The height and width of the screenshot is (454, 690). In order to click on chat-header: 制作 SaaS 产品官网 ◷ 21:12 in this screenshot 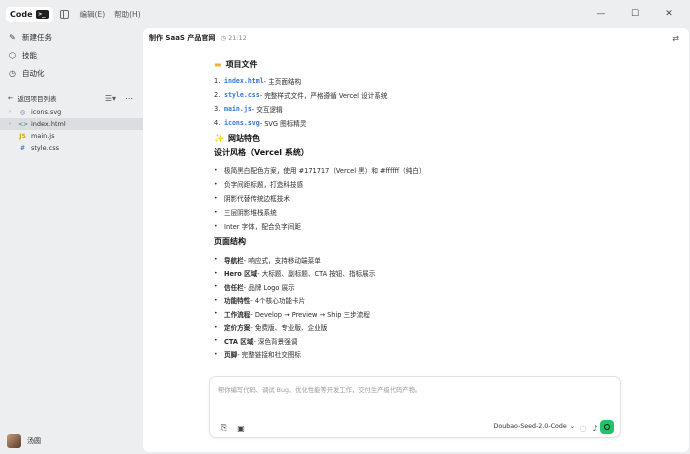, I will do `click(416, 38)`.